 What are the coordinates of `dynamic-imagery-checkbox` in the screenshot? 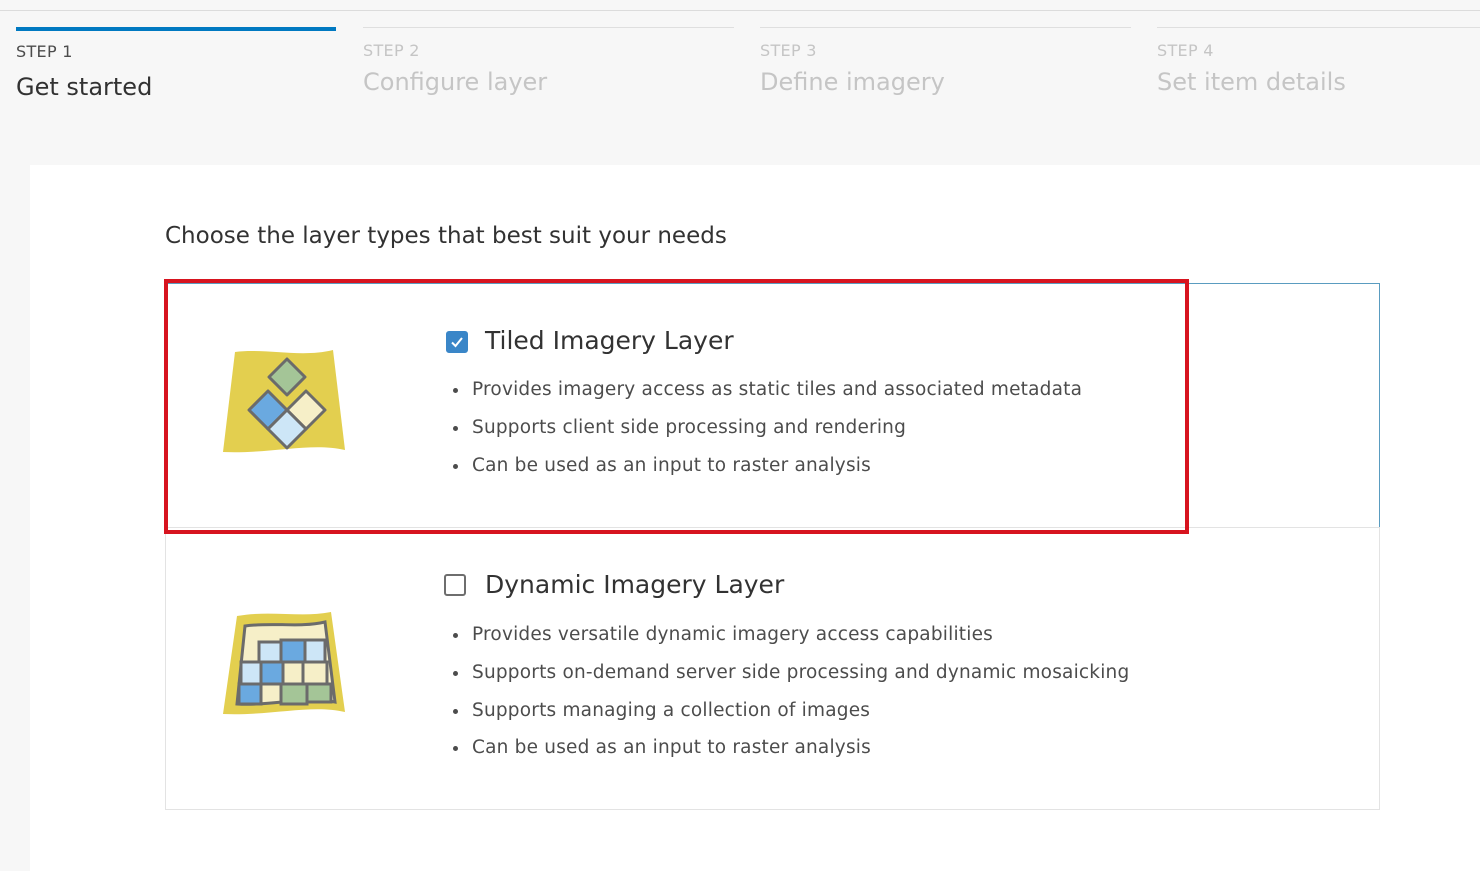 It's located at (455, 585).